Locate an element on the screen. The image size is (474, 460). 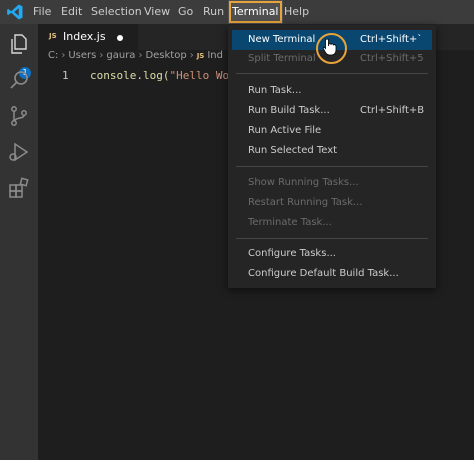
menu-go: Go is located at coordinates (185, 12).